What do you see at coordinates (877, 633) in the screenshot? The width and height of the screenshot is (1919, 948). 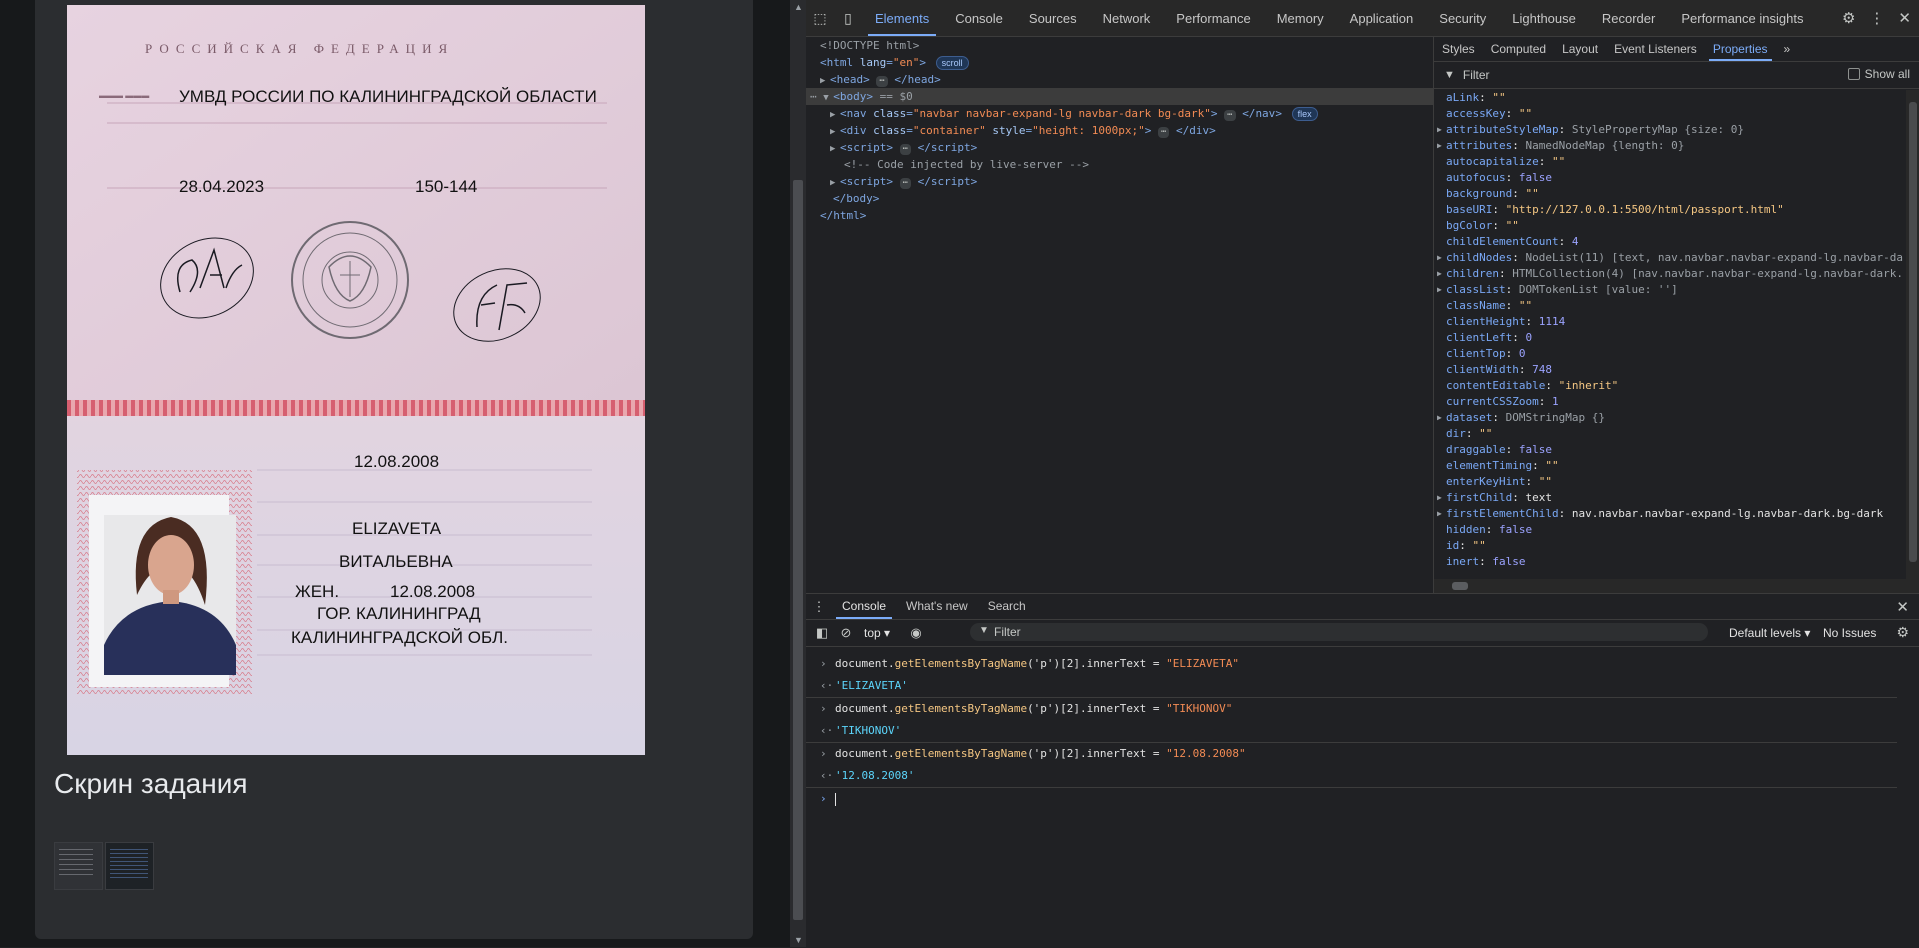 I see `context-select: top ▾` at bounding box center [877, 633].